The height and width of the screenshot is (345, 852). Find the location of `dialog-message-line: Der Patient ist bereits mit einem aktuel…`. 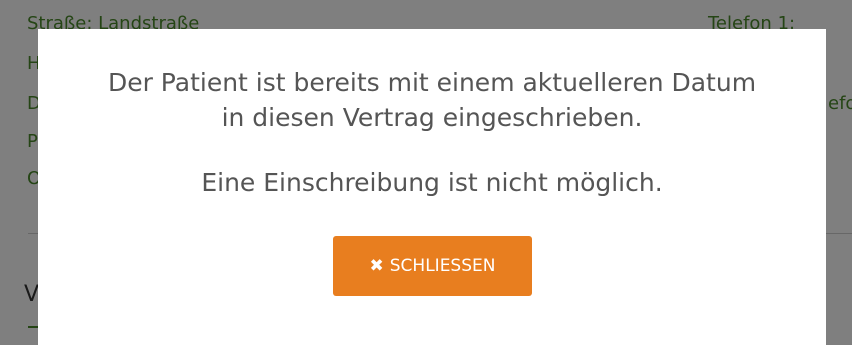

dialog-message-line: Der Patient ist bereits mit einem aktuel… is located at coordinates (432, 82).